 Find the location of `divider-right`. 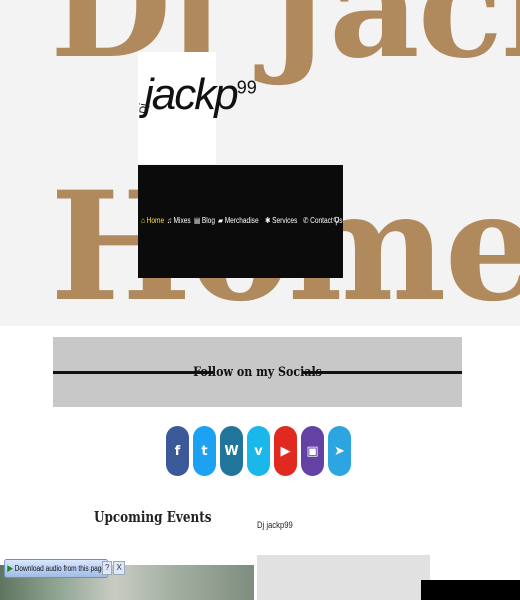

divider-right is located at coordinates (382, 372).